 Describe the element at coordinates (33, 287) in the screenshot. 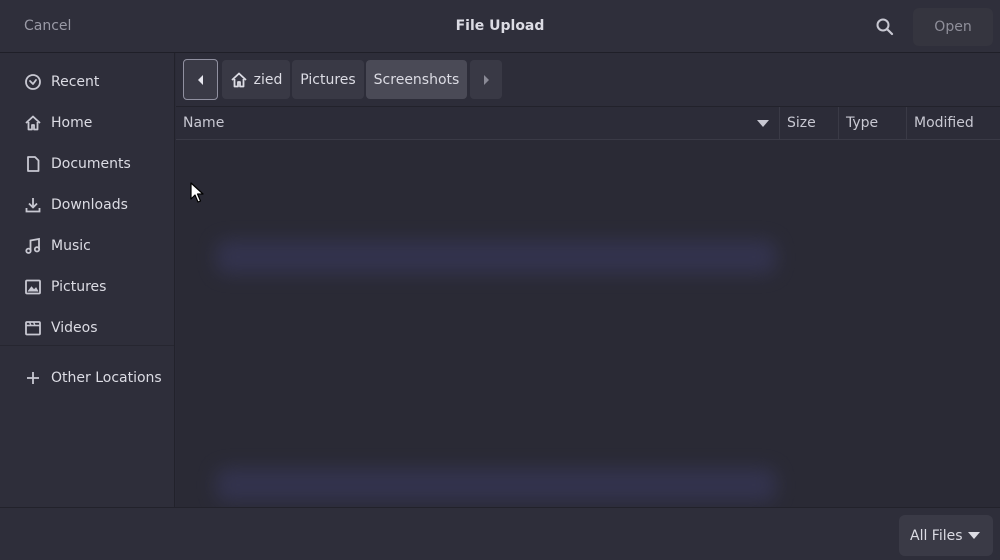

I see `image-icon` at that location.